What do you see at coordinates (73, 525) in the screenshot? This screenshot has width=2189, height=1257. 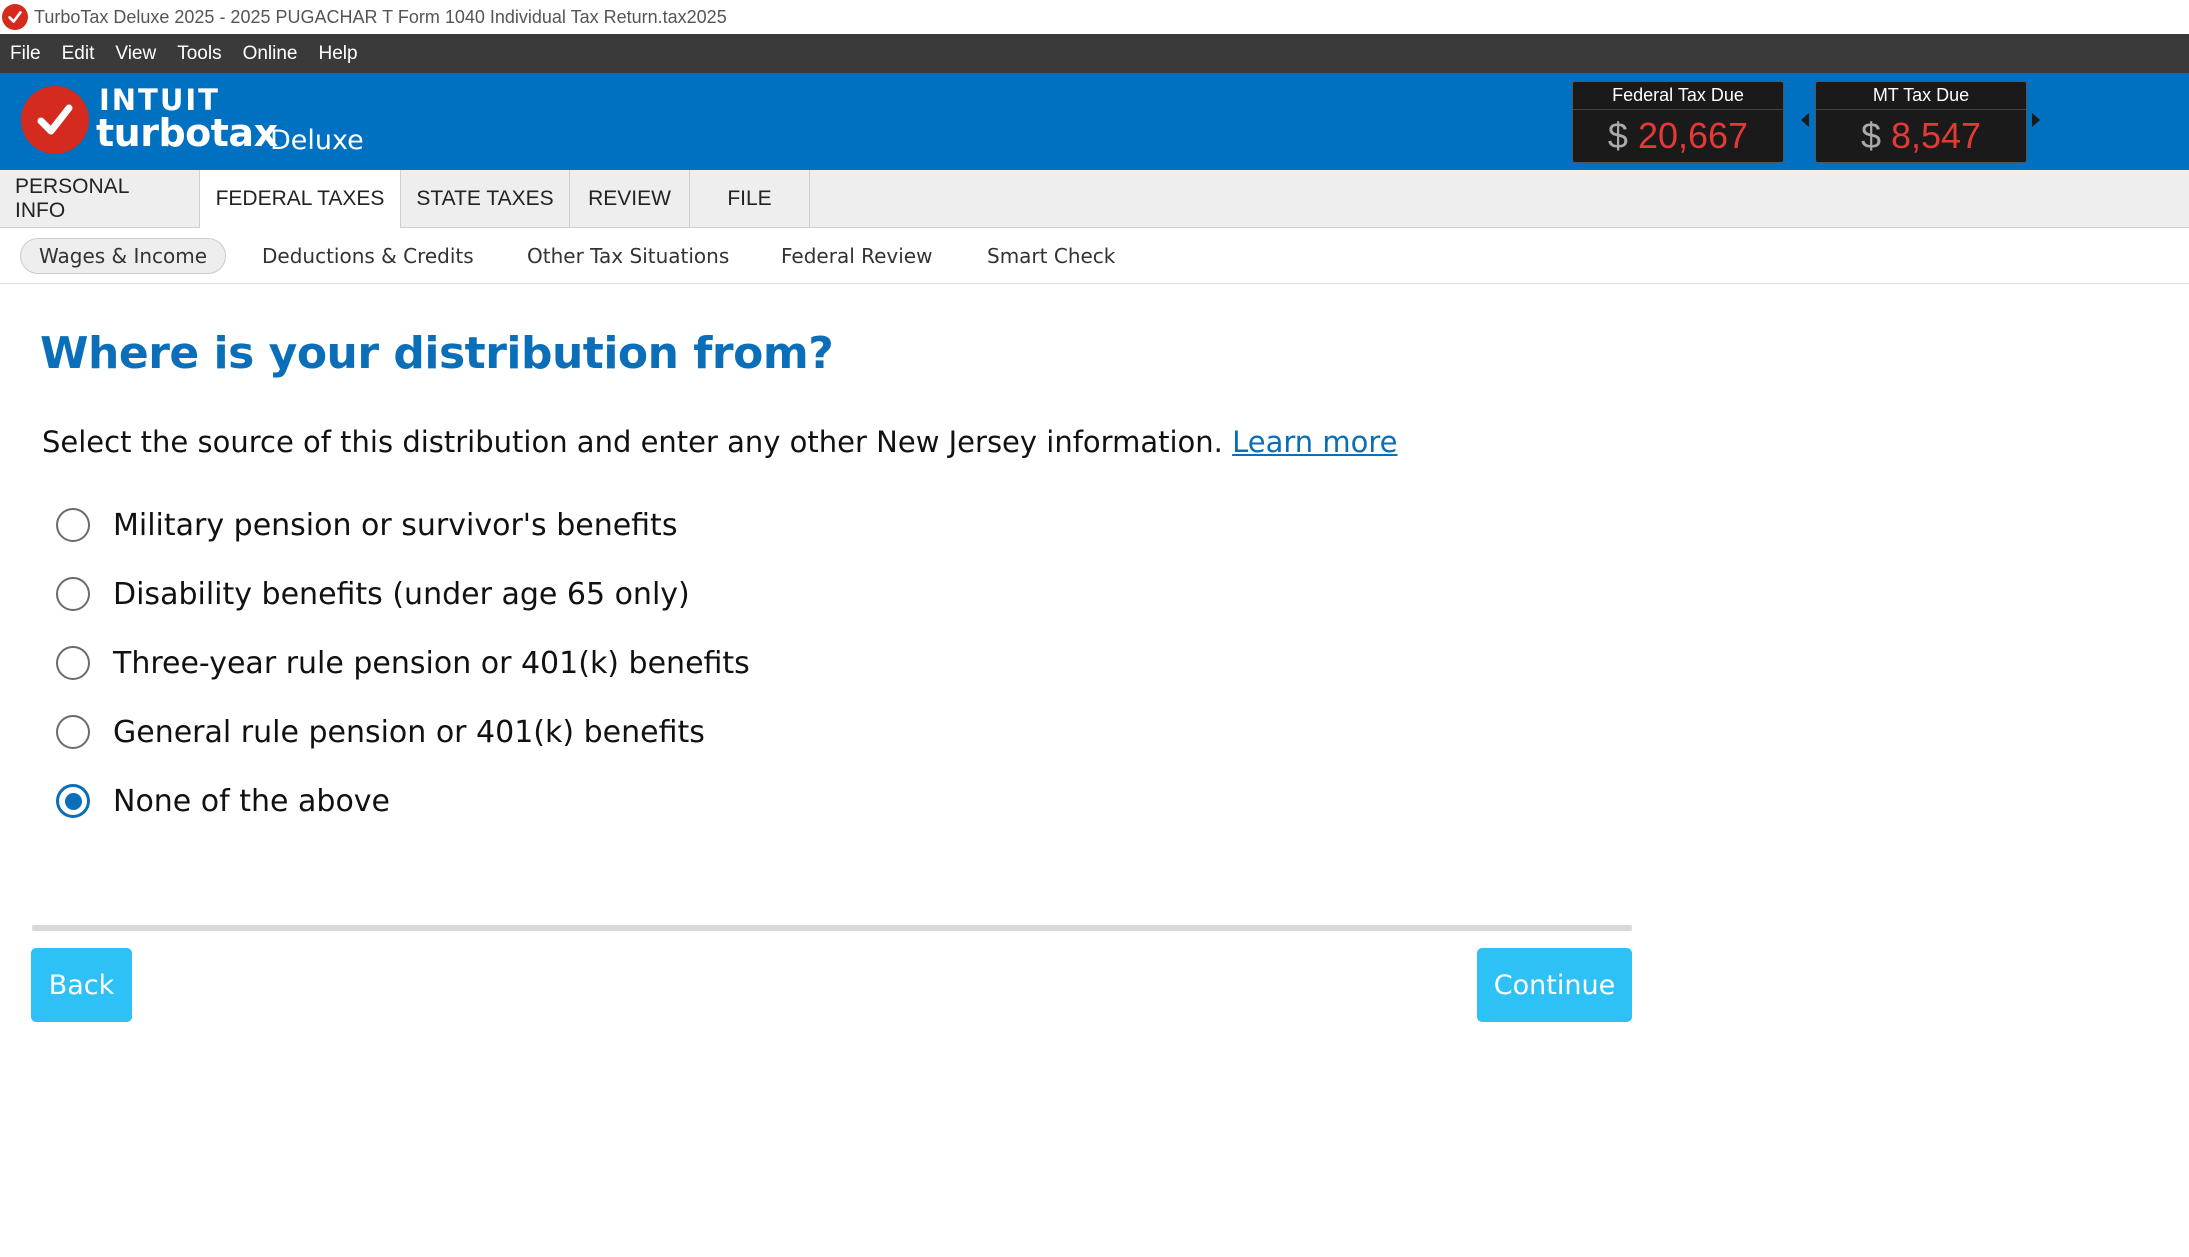 I see `radio-military-pension` at bounding box center [73, 525].